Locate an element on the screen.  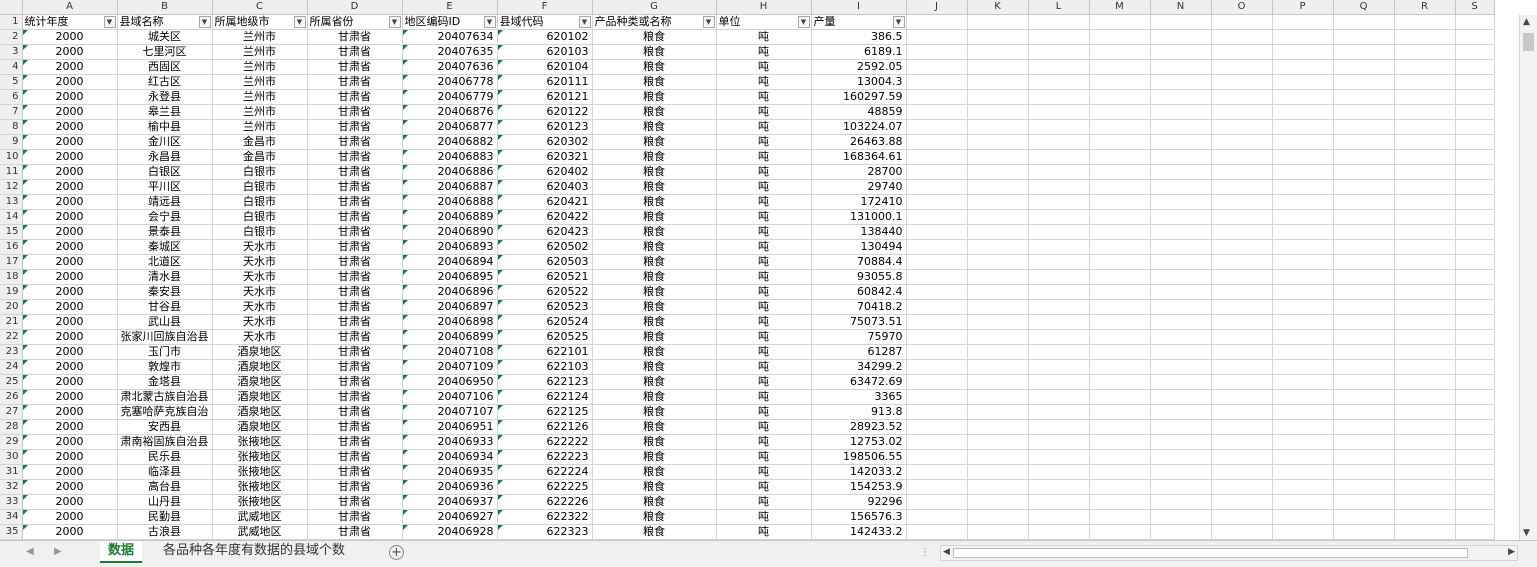
row-number: 6 is located at coordinates (11, 97).